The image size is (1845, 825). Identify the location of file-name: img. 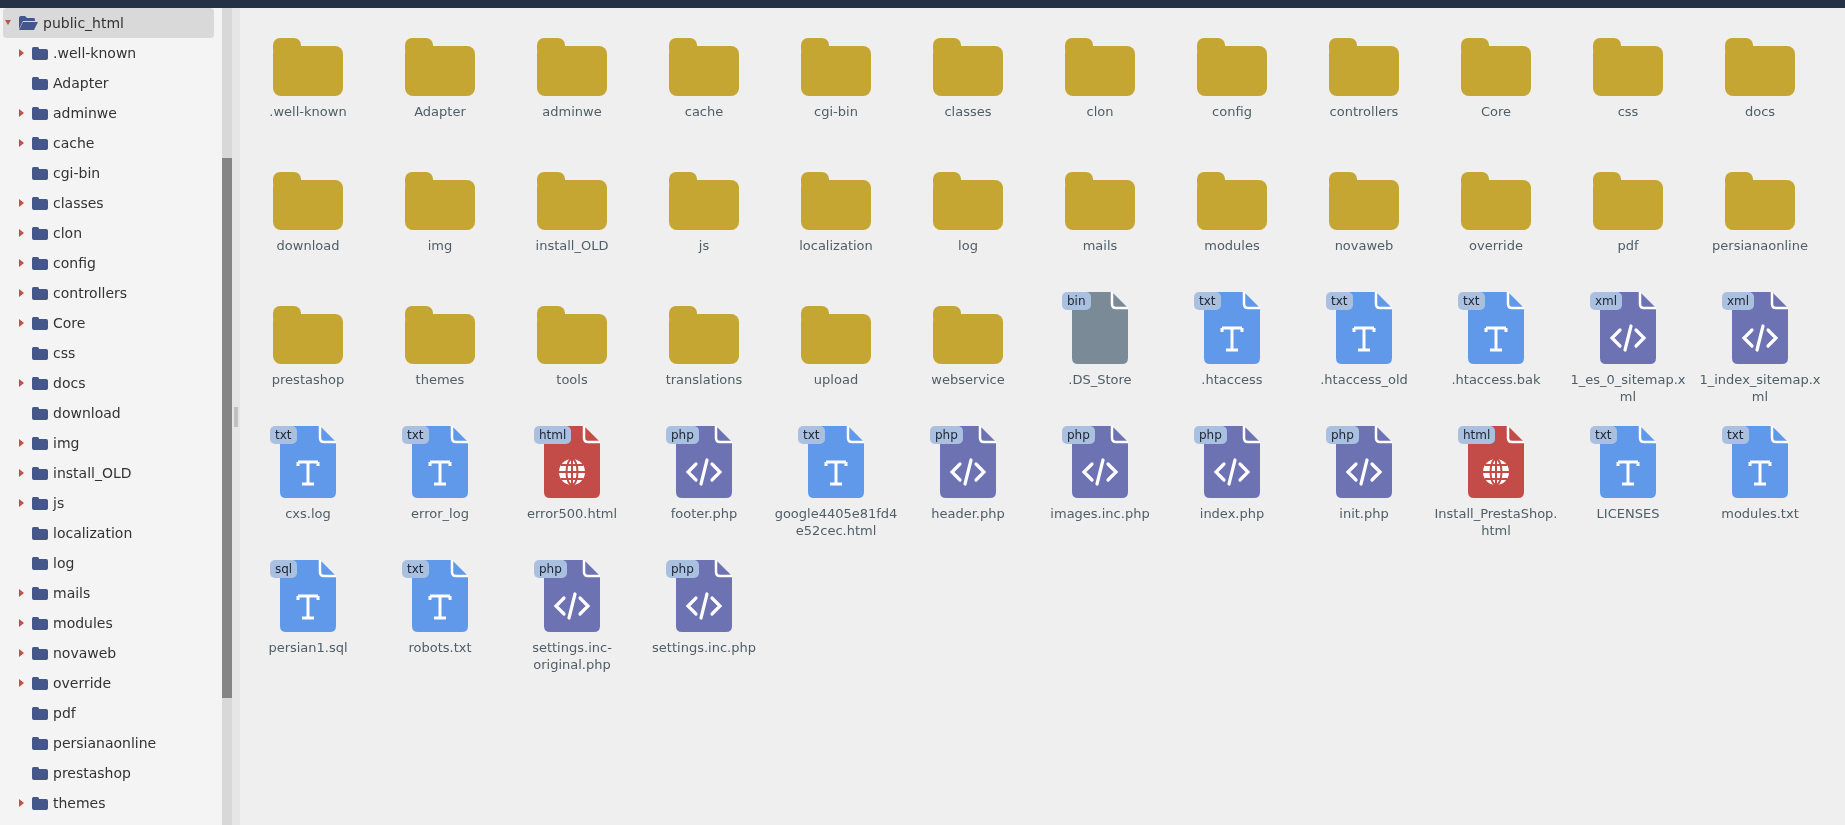
(440, 246).